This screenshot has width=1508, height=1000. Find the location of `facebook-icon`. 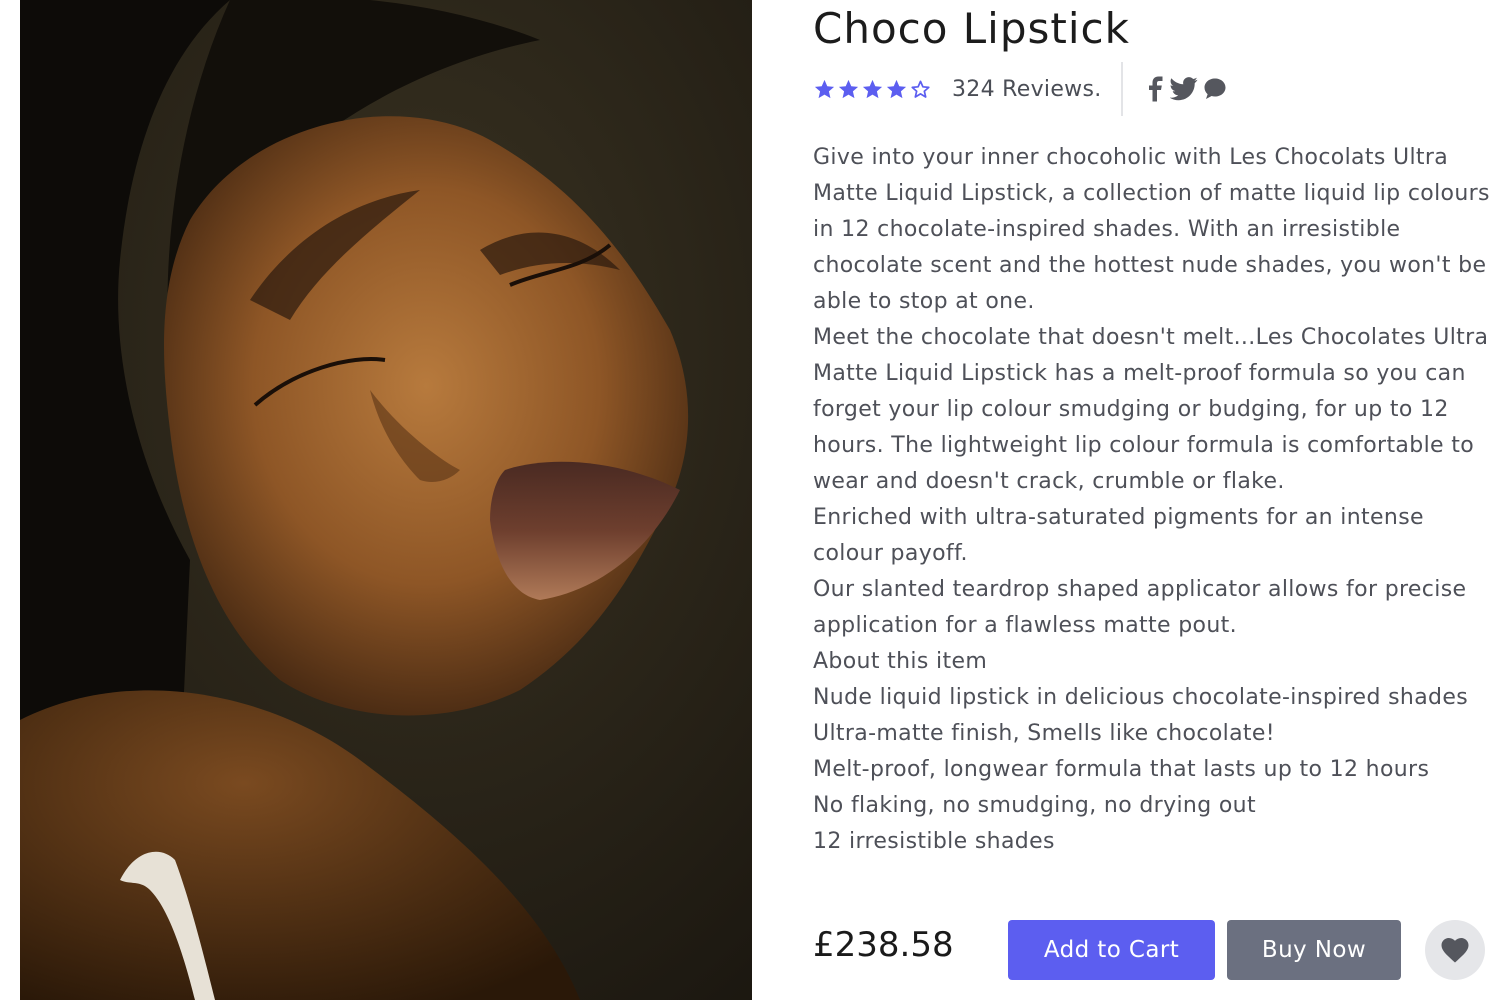

facebook-icon is located at coordinates (1156, 89).